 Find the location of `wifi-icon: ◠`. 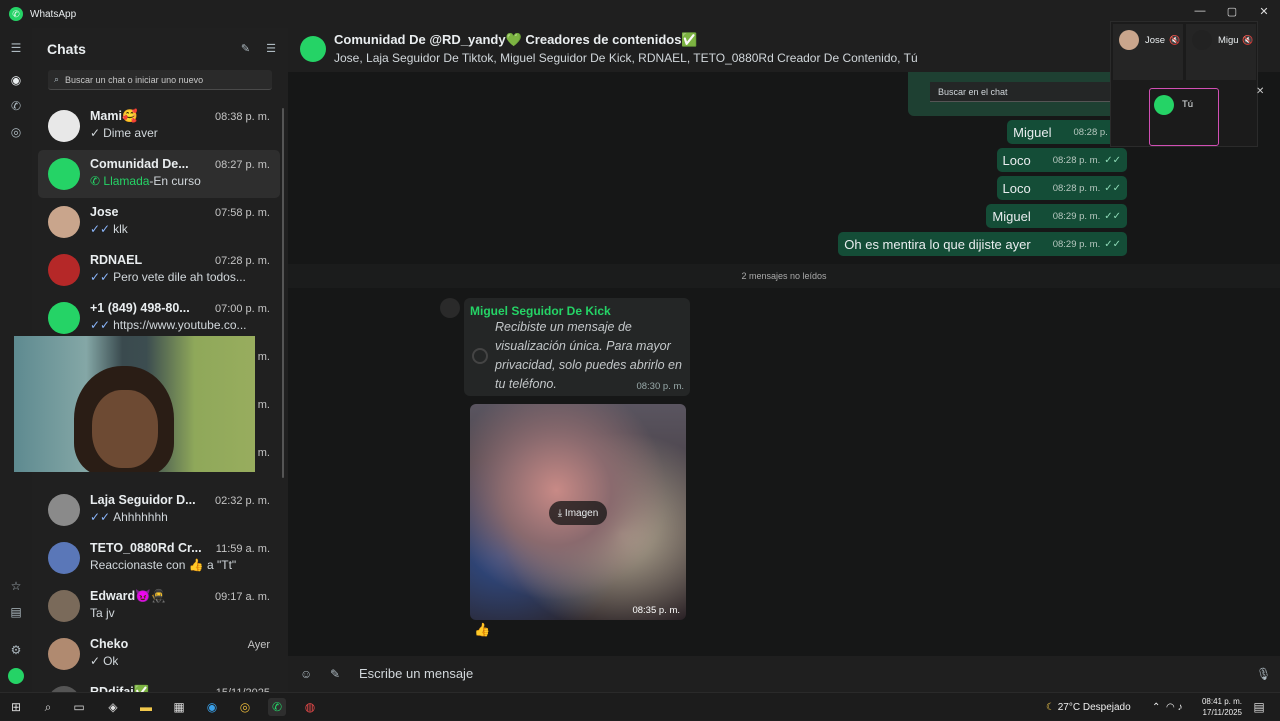

wifi-icon: ◠ is located at coordinates (1172, 707).